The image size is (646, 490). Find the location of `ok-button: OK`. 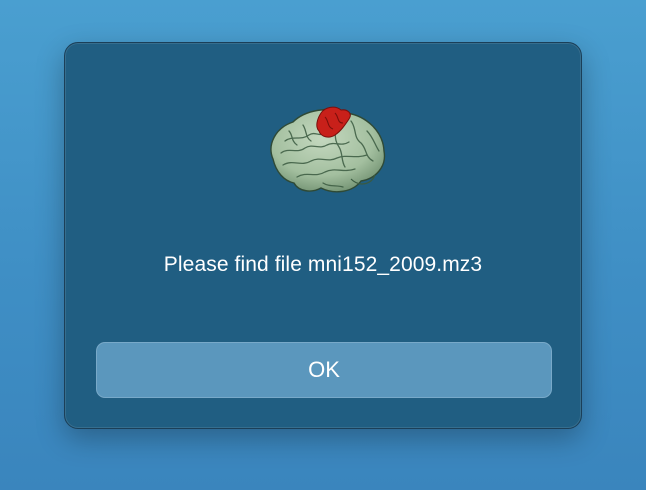

ok-button: OK is located at coordinates (324, 370).